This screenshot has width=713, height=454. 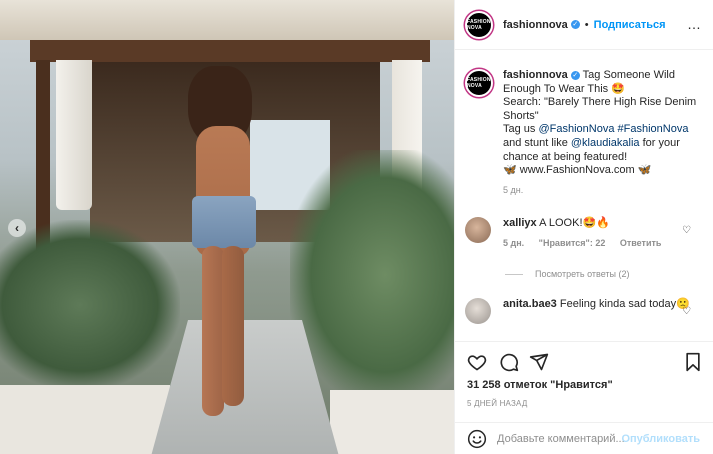 I want to click on action-icons, so click(x=585, y=363).